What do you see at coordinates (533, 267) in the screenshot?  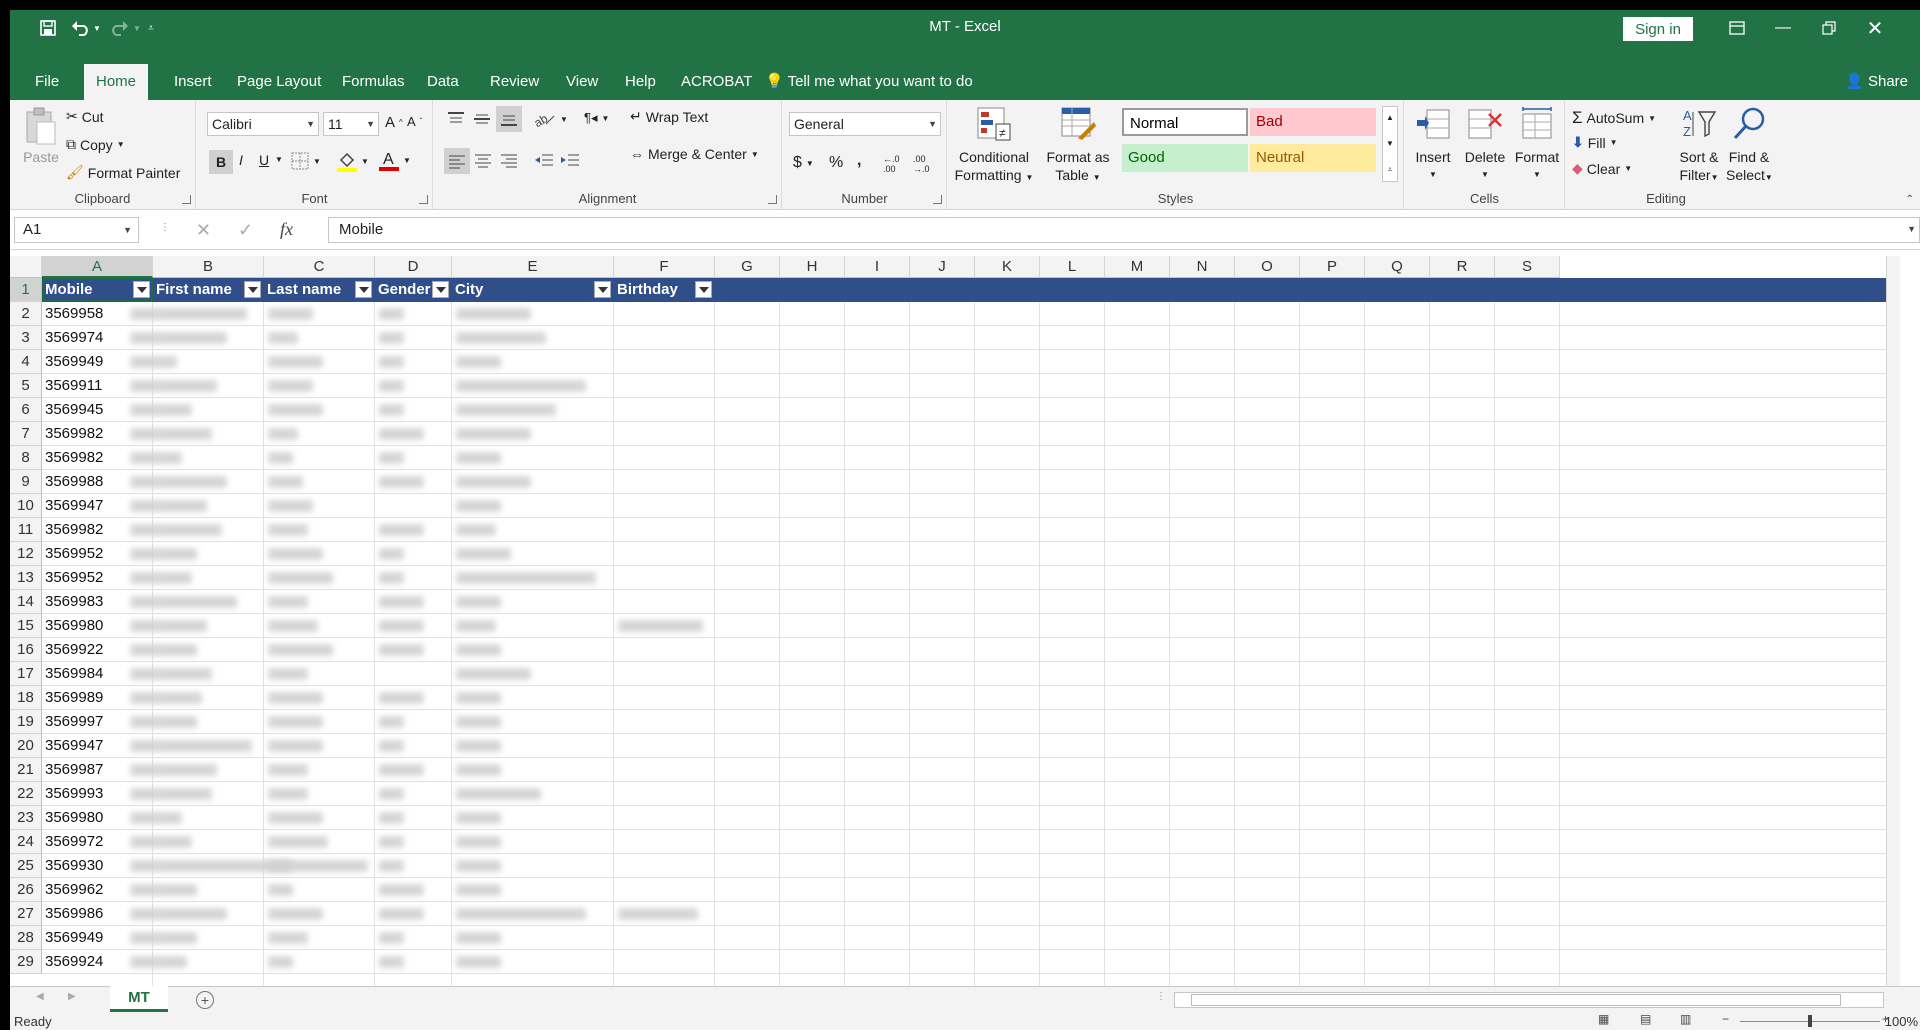 I see `column-header-e: E` at bounding box center [533, 267].